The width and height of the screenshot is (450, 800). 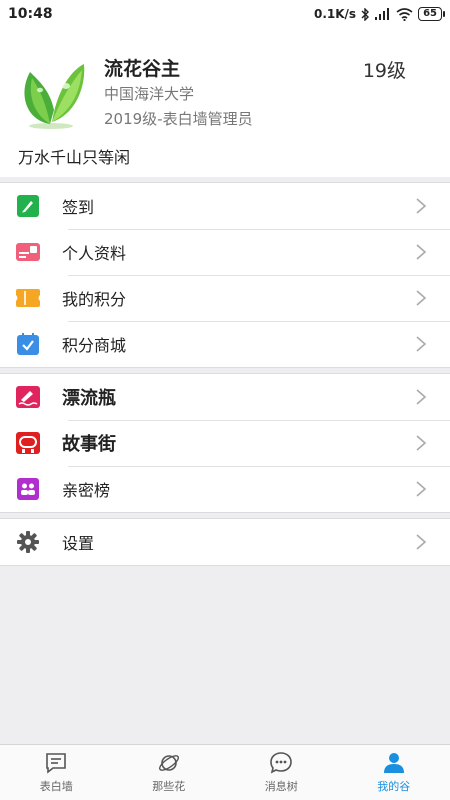 I want to click on profile-card-icon, so click(x=28, y=252).